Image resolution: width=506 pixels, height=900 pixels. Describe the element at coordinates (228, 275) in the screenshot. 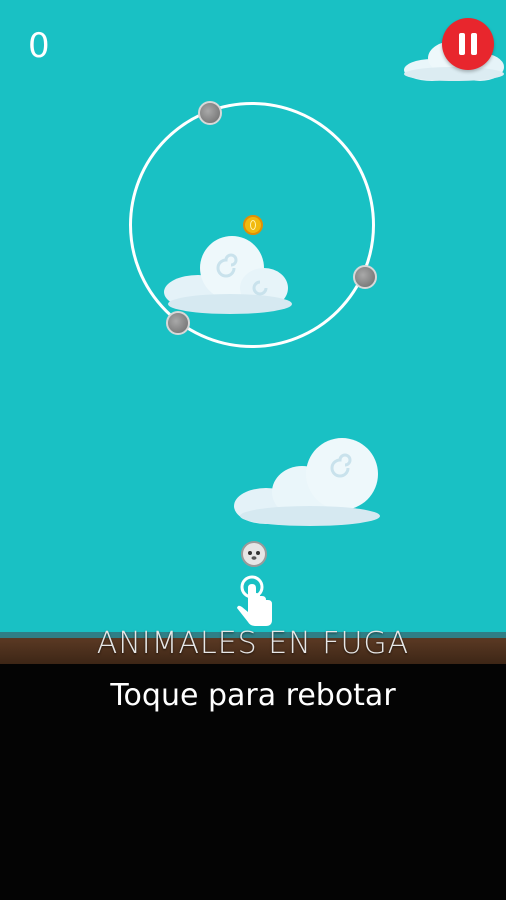

I see `cloud-center` at that location.